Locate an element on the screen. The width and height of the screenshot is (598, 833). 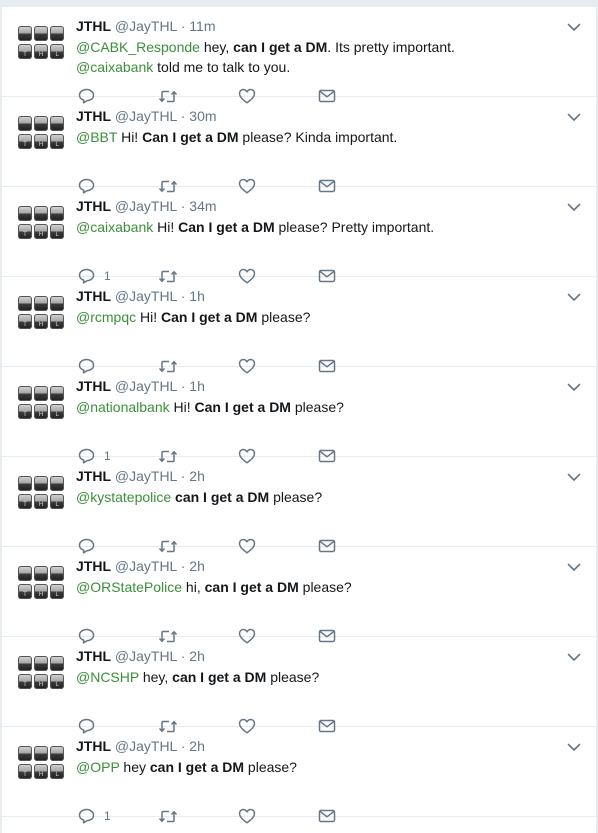
mention-link: @kystatepolice is located at coordinates (123, 497).